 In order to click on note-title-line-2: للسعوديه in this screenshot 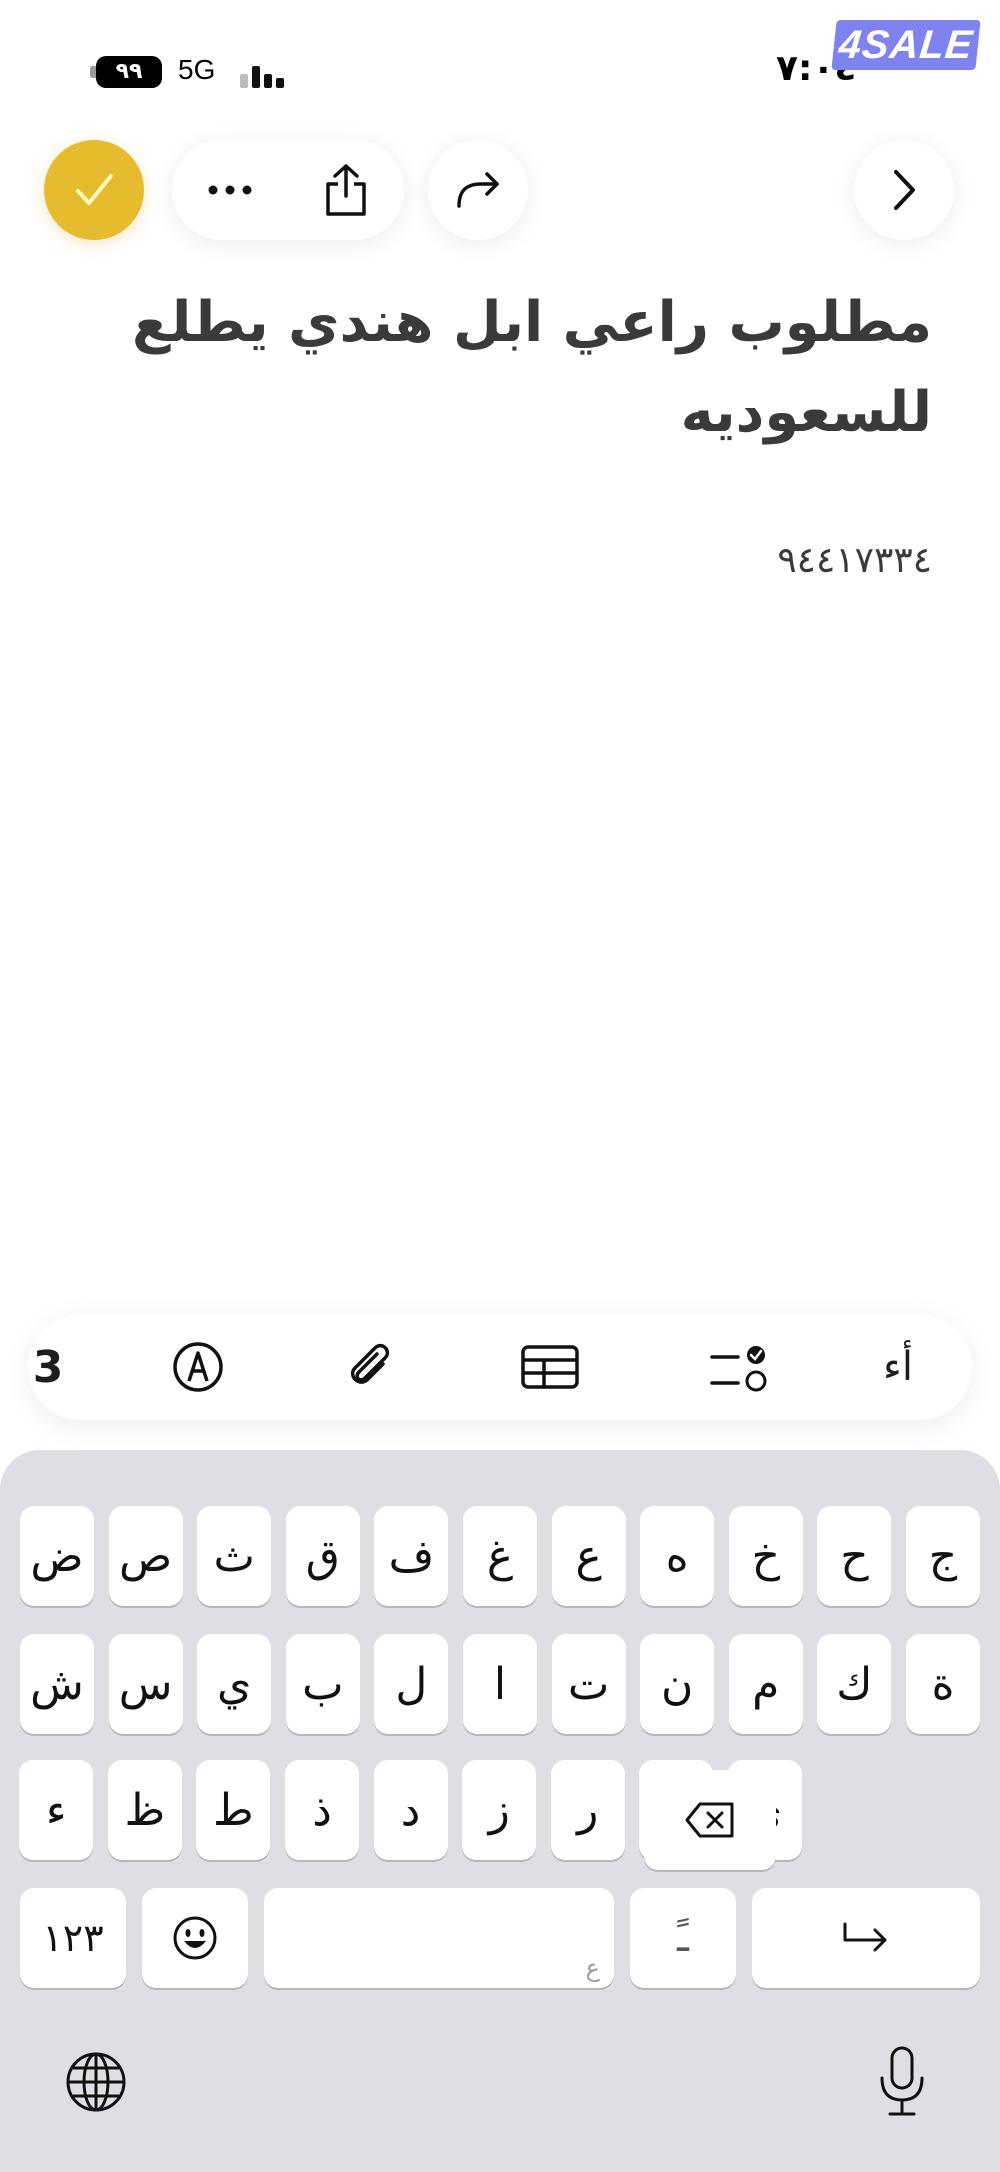, I will do `click(806, 412)`.